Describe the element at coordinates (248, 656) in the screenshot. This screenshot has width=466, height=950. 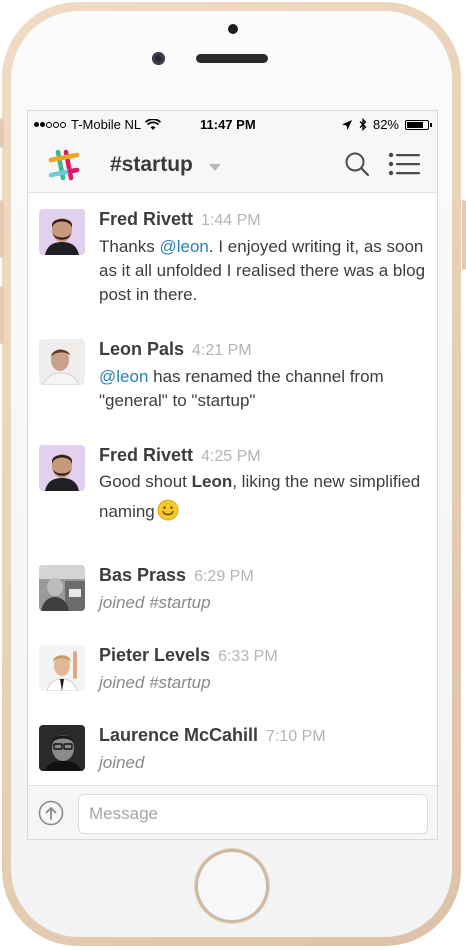
I see `message-time: 6:33 PM` at that location.